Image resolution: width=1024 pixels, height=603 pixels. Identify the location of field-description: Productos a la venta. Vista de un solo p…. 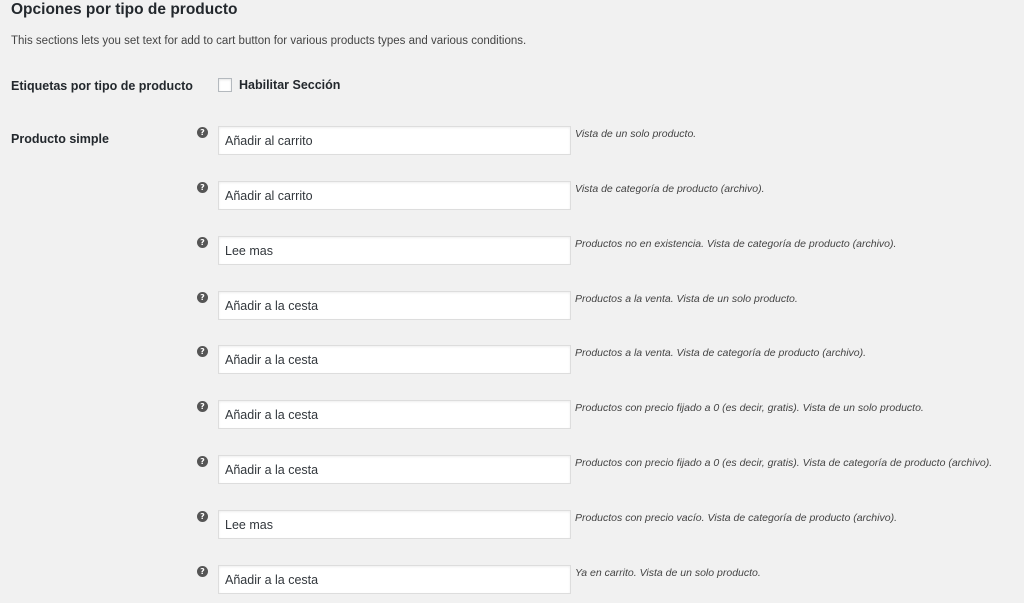
(686, 299).